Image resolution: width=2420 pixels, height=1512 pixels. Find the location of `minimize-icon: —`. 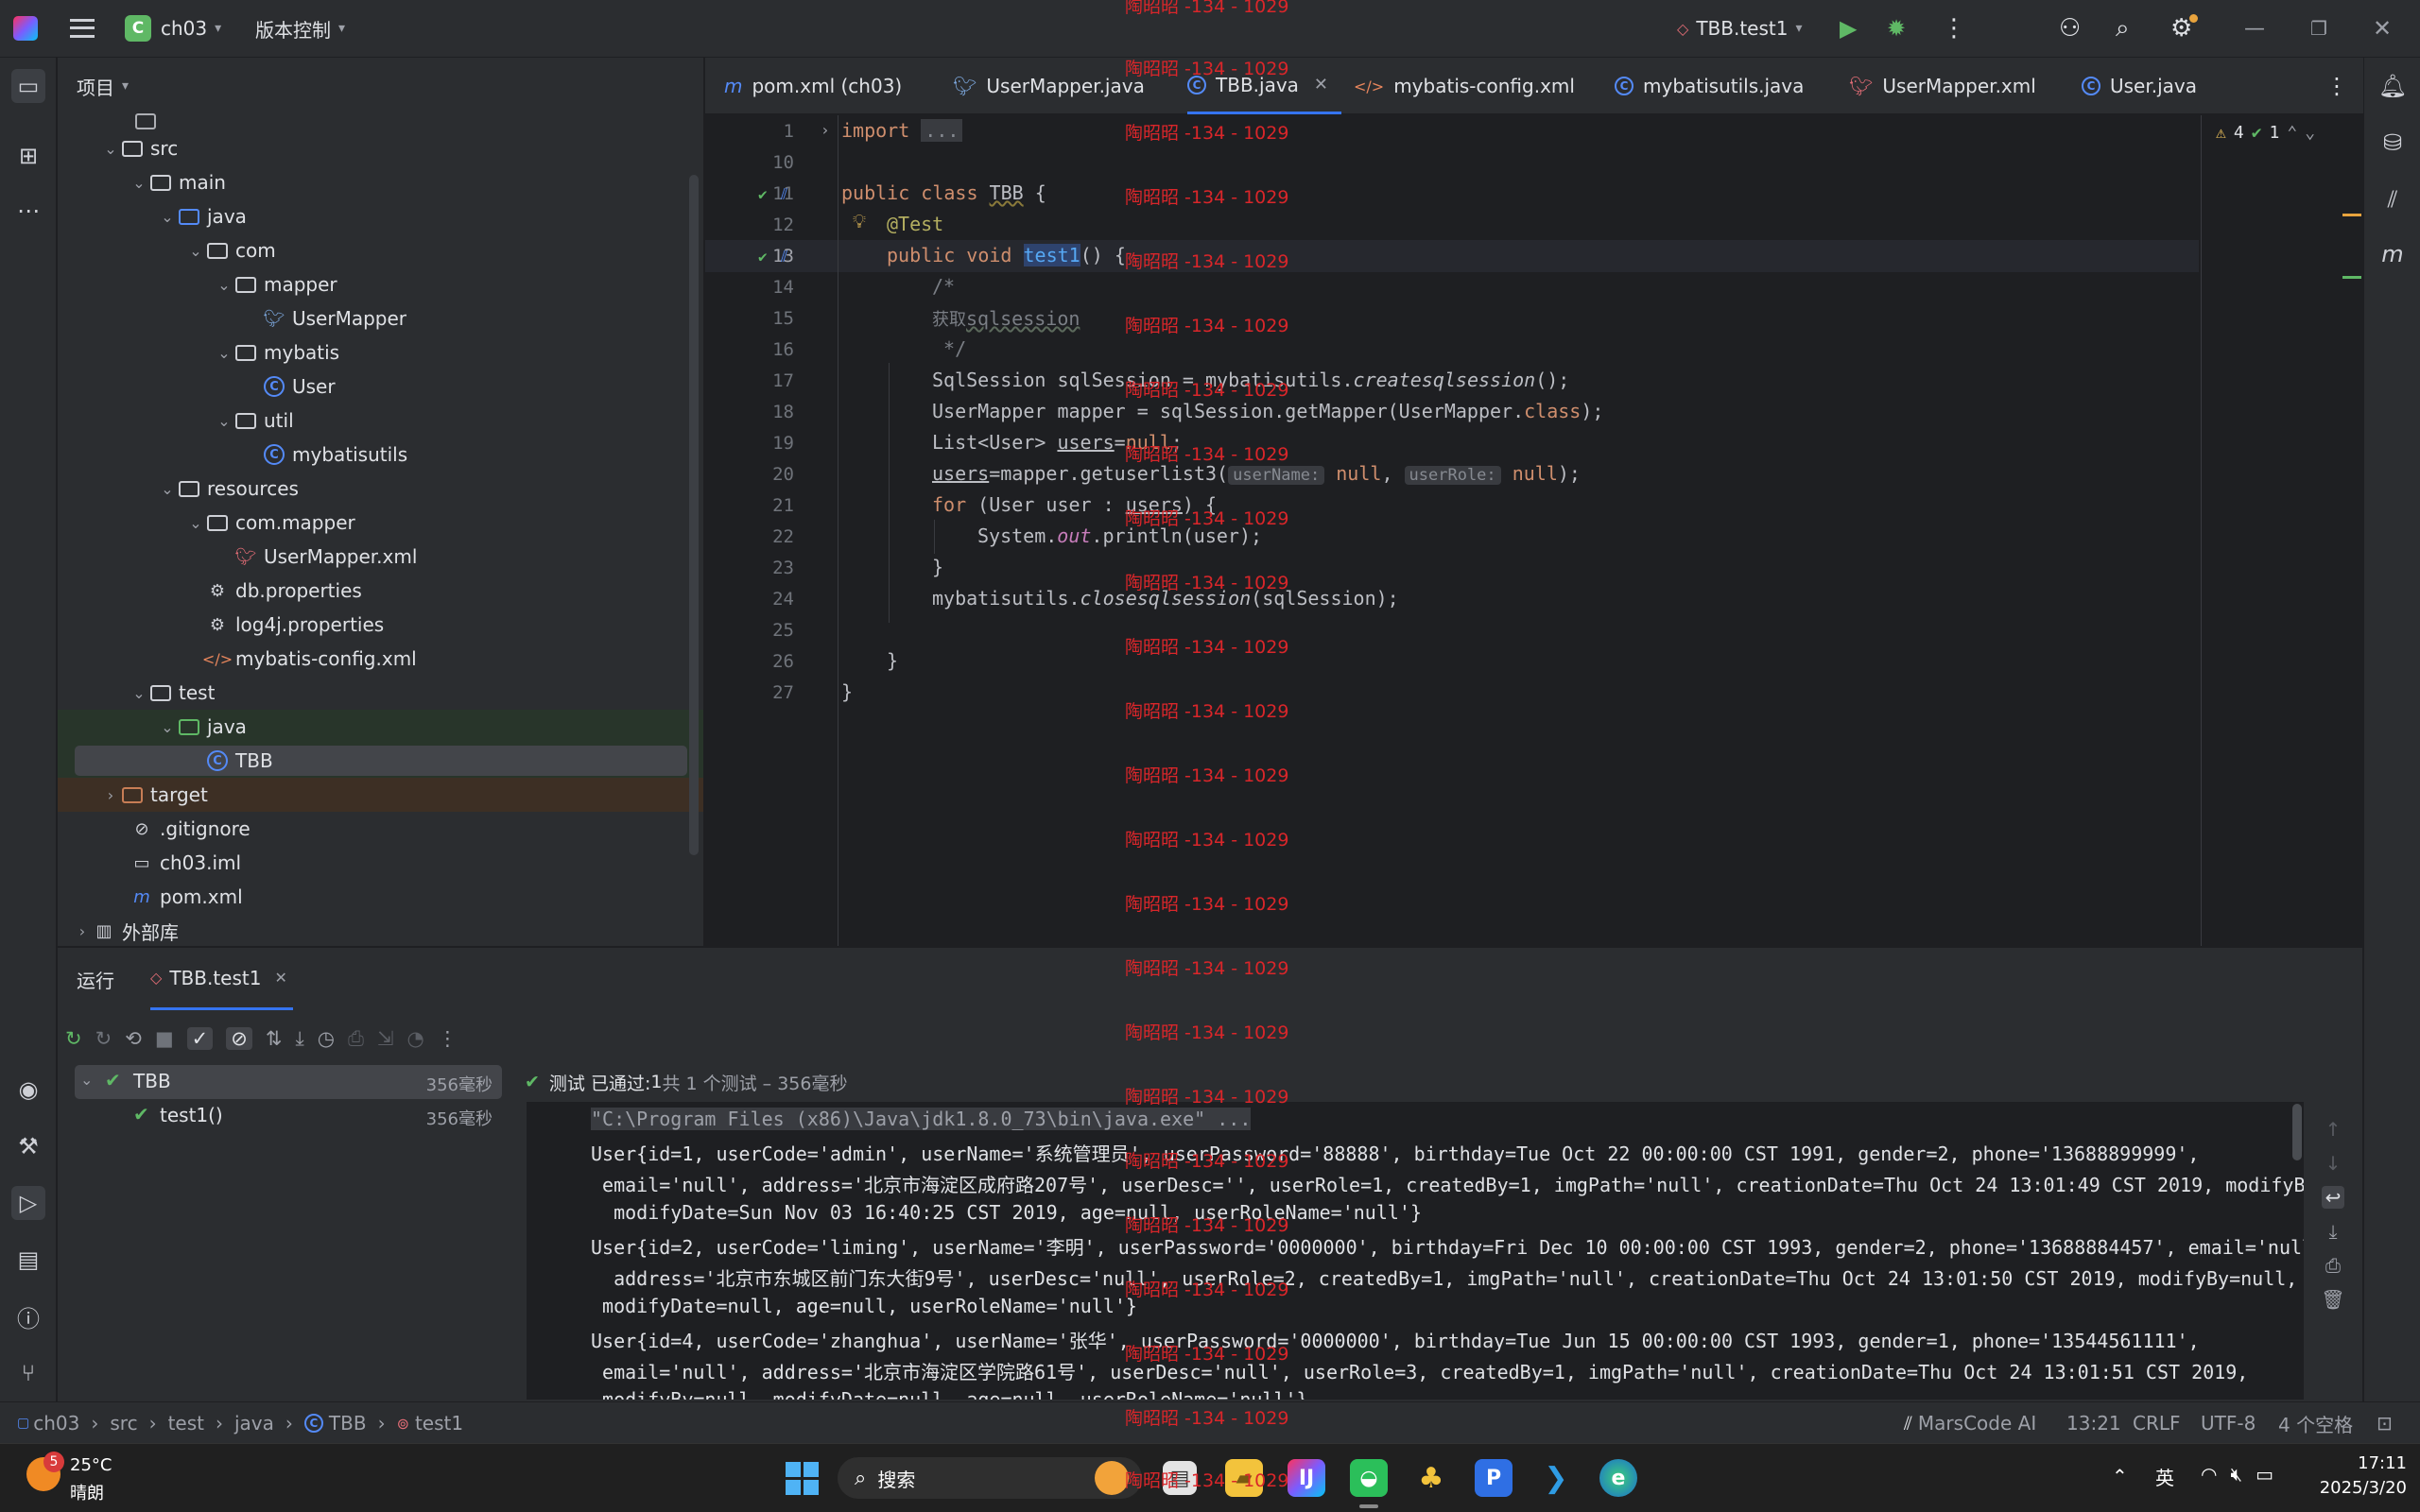

minimize-icon: — is located at coordinates (2254, 28).